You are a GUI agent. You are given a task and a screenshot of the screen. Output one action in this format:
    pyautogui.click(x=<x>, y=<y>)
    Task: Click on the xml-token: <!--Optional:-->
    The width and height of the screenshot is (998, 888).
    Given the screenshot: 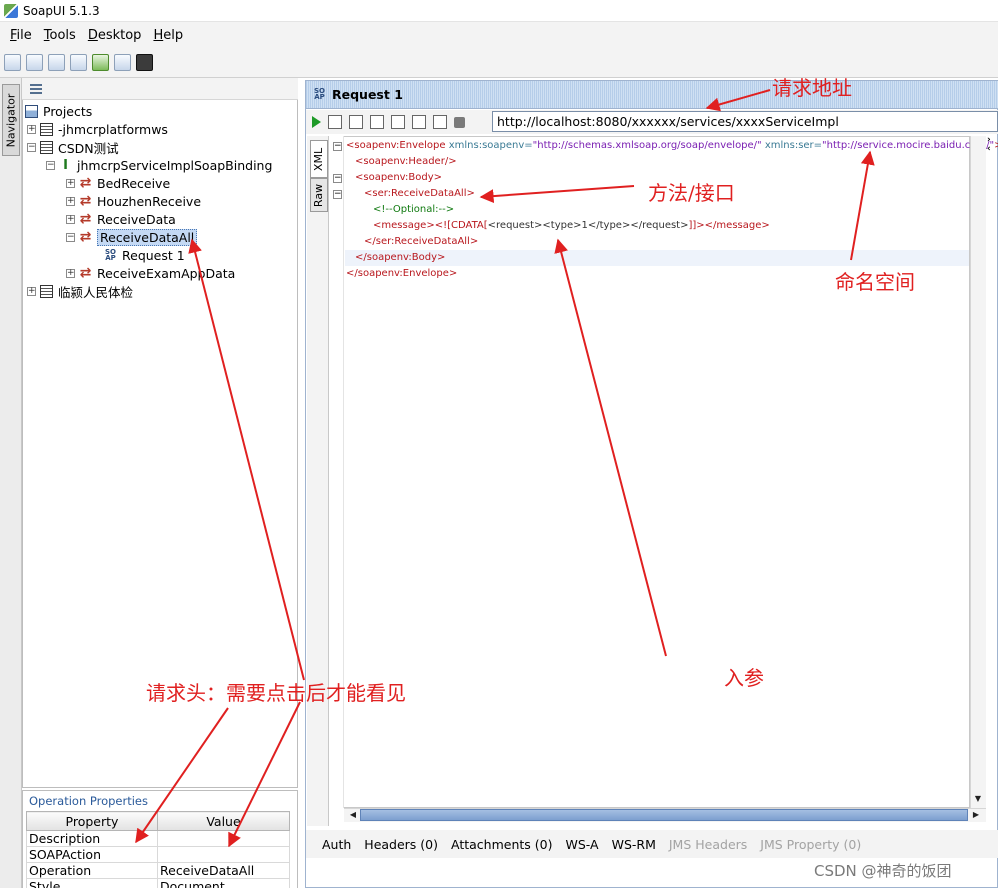 What is the action you would take?
    pyautogui.click(x=414, y=209)
    